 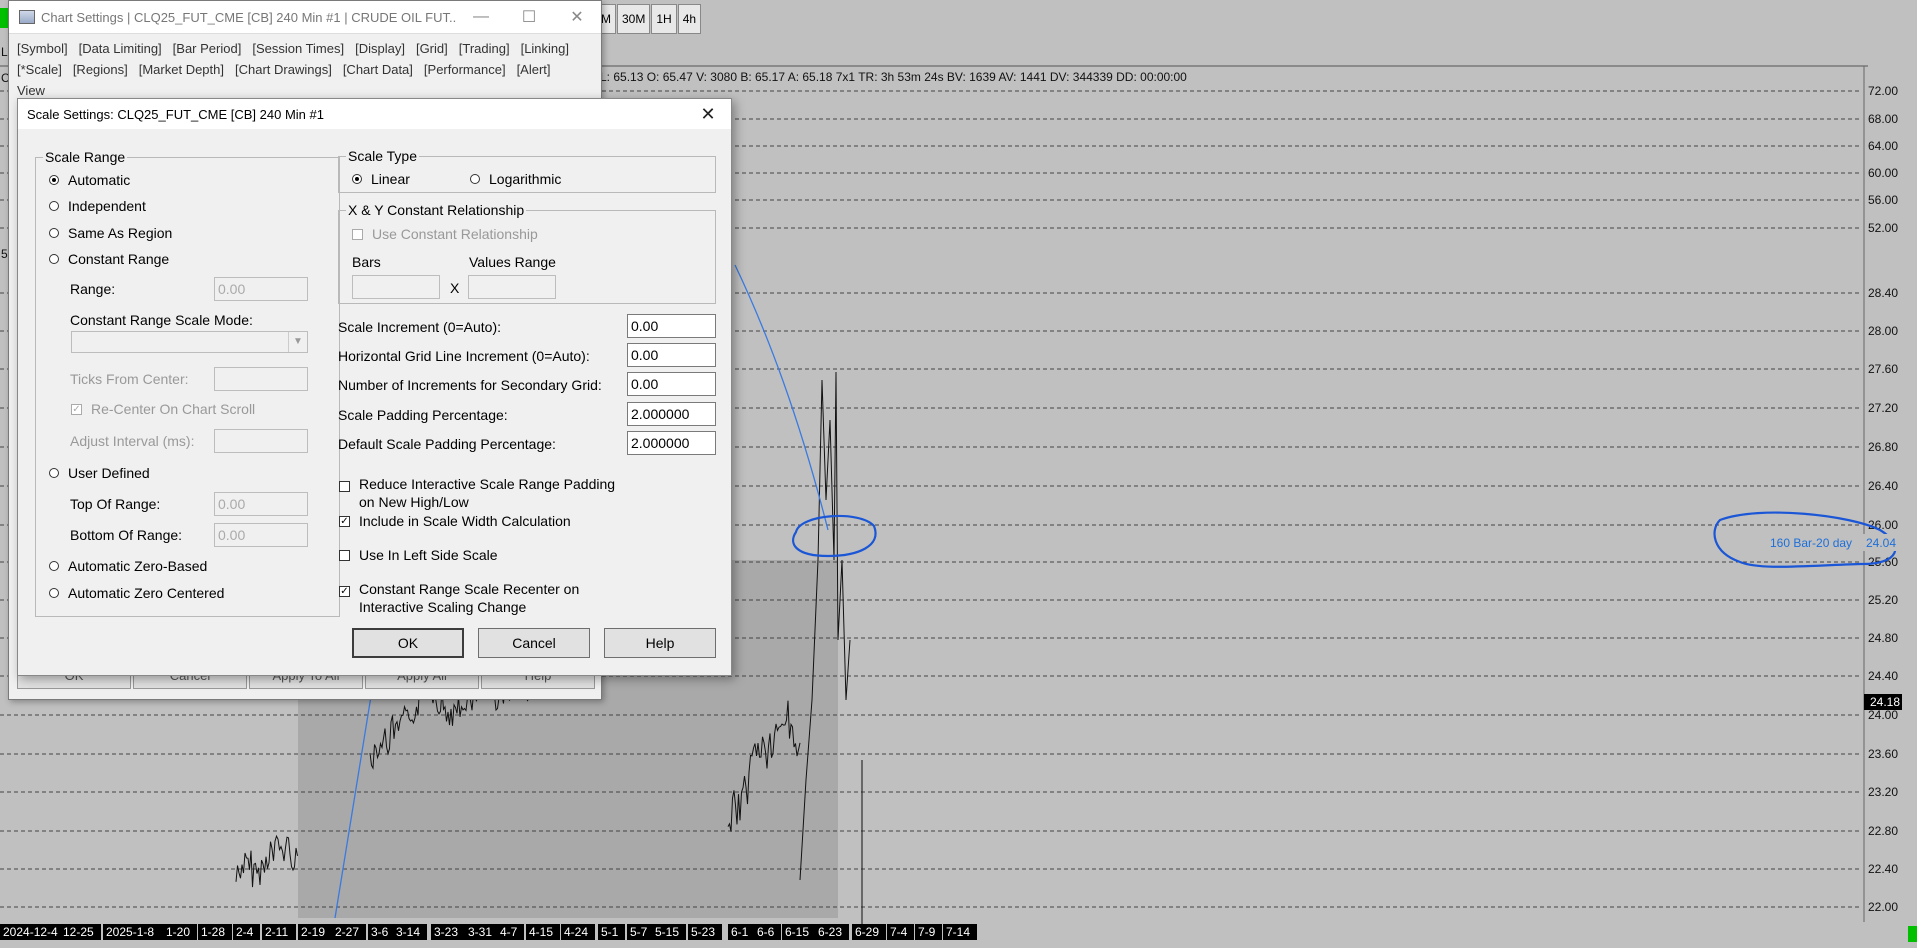 What do you see at coordinates (110, 233) in the screenshot?
I see `radio-same-as-region: Same As Region` at bounding box center [110, 233].